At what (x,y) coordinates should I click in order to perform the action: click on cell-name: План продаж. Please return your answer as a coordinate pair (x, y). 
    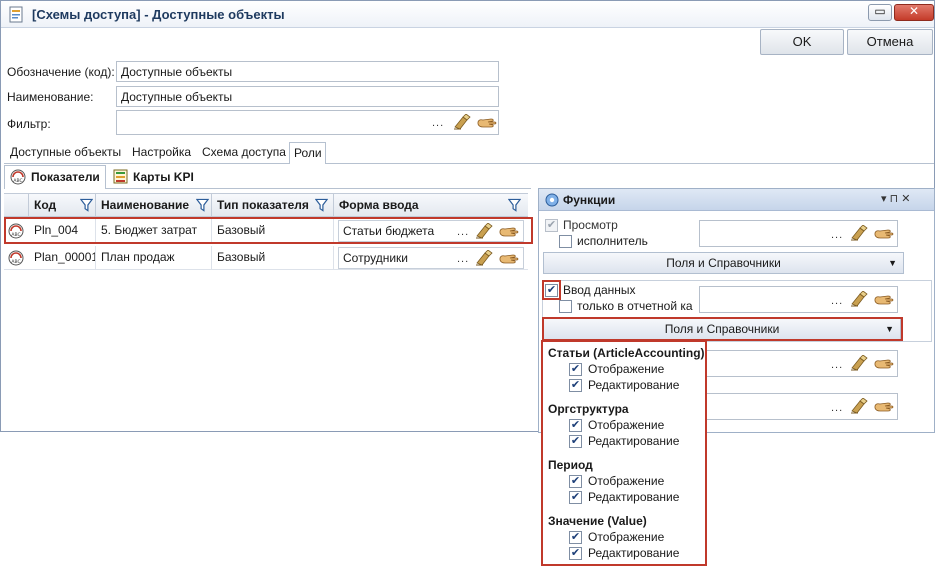
    Looking at the image, I should click on (154, 257).